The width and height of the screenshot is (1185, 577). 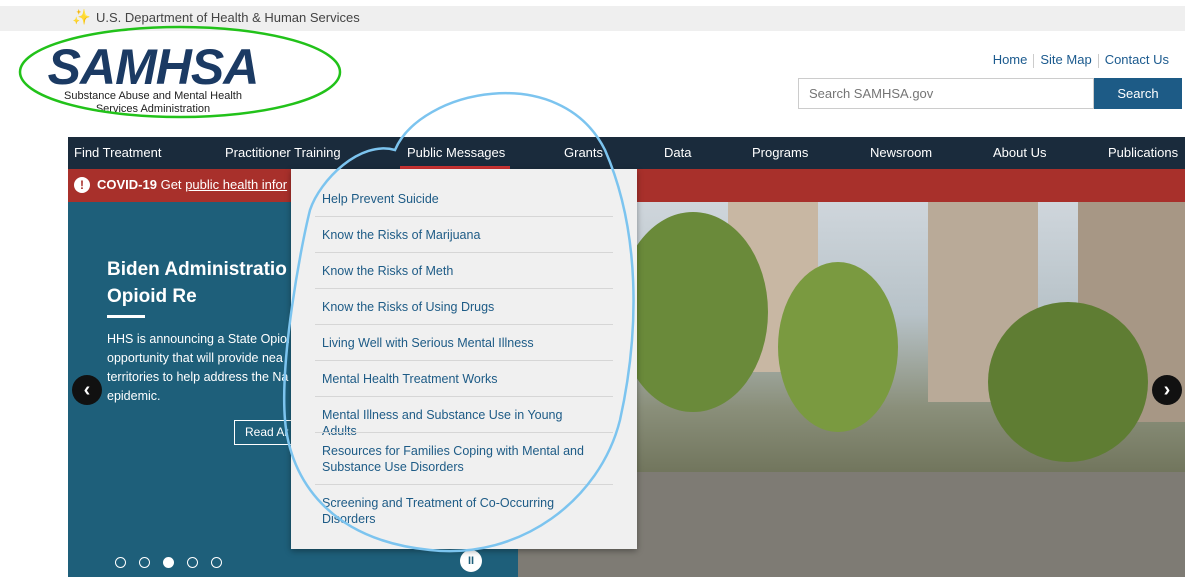 I want to click on nav-programs: Programs, so click(x=780, y=153).